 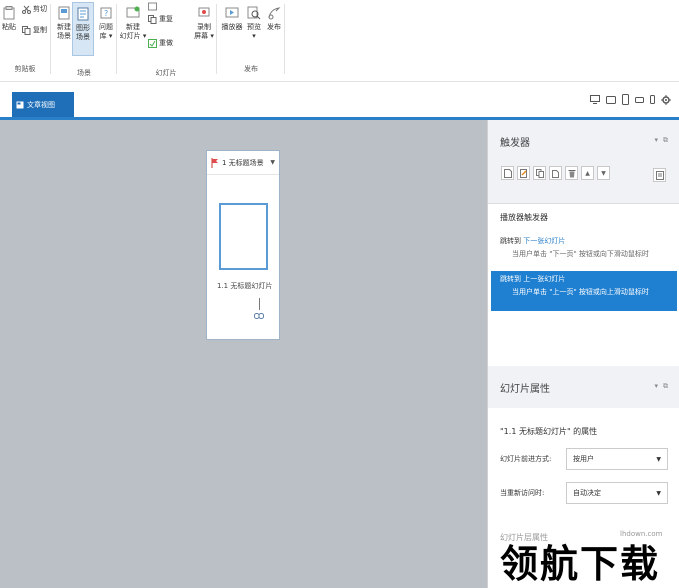 What do you see at coordinates (20, 105) in the screenshot?
I see `story-view-icon` at bounding box center [20, 105].